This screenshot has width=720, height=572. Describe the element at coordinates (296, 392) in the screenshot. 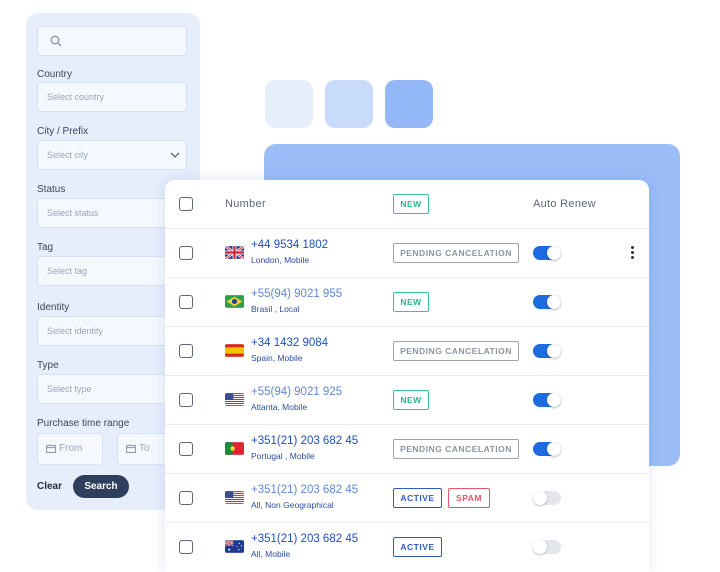

I see `phone-number: +55(94) 9021 925` at that location.